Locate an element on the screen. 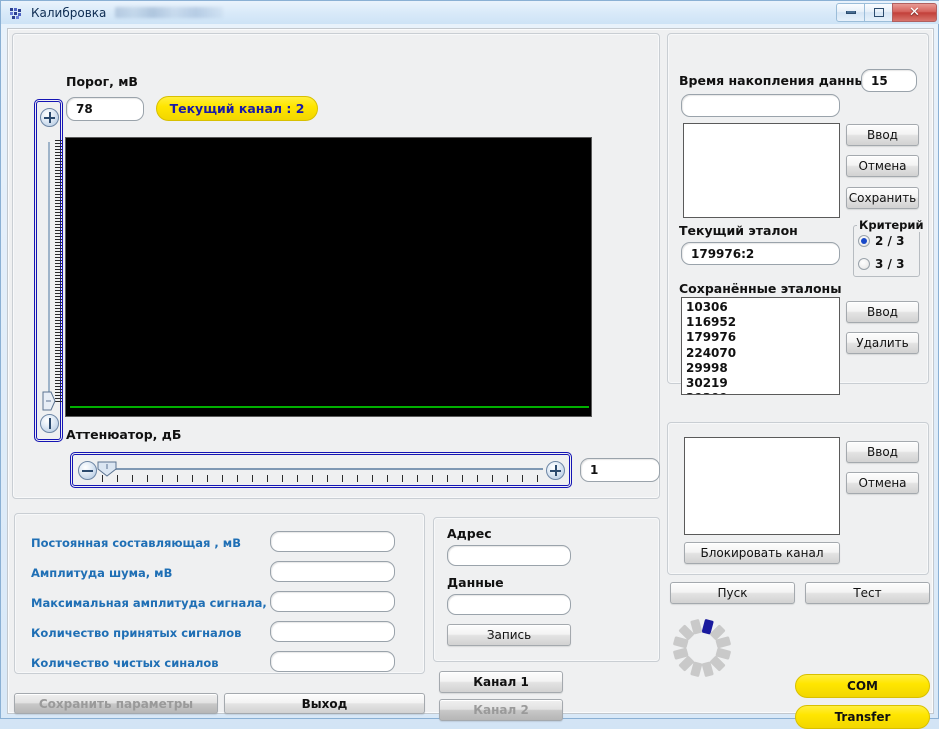  attenuator-slider-thumb is located at coordinates (107, 469).